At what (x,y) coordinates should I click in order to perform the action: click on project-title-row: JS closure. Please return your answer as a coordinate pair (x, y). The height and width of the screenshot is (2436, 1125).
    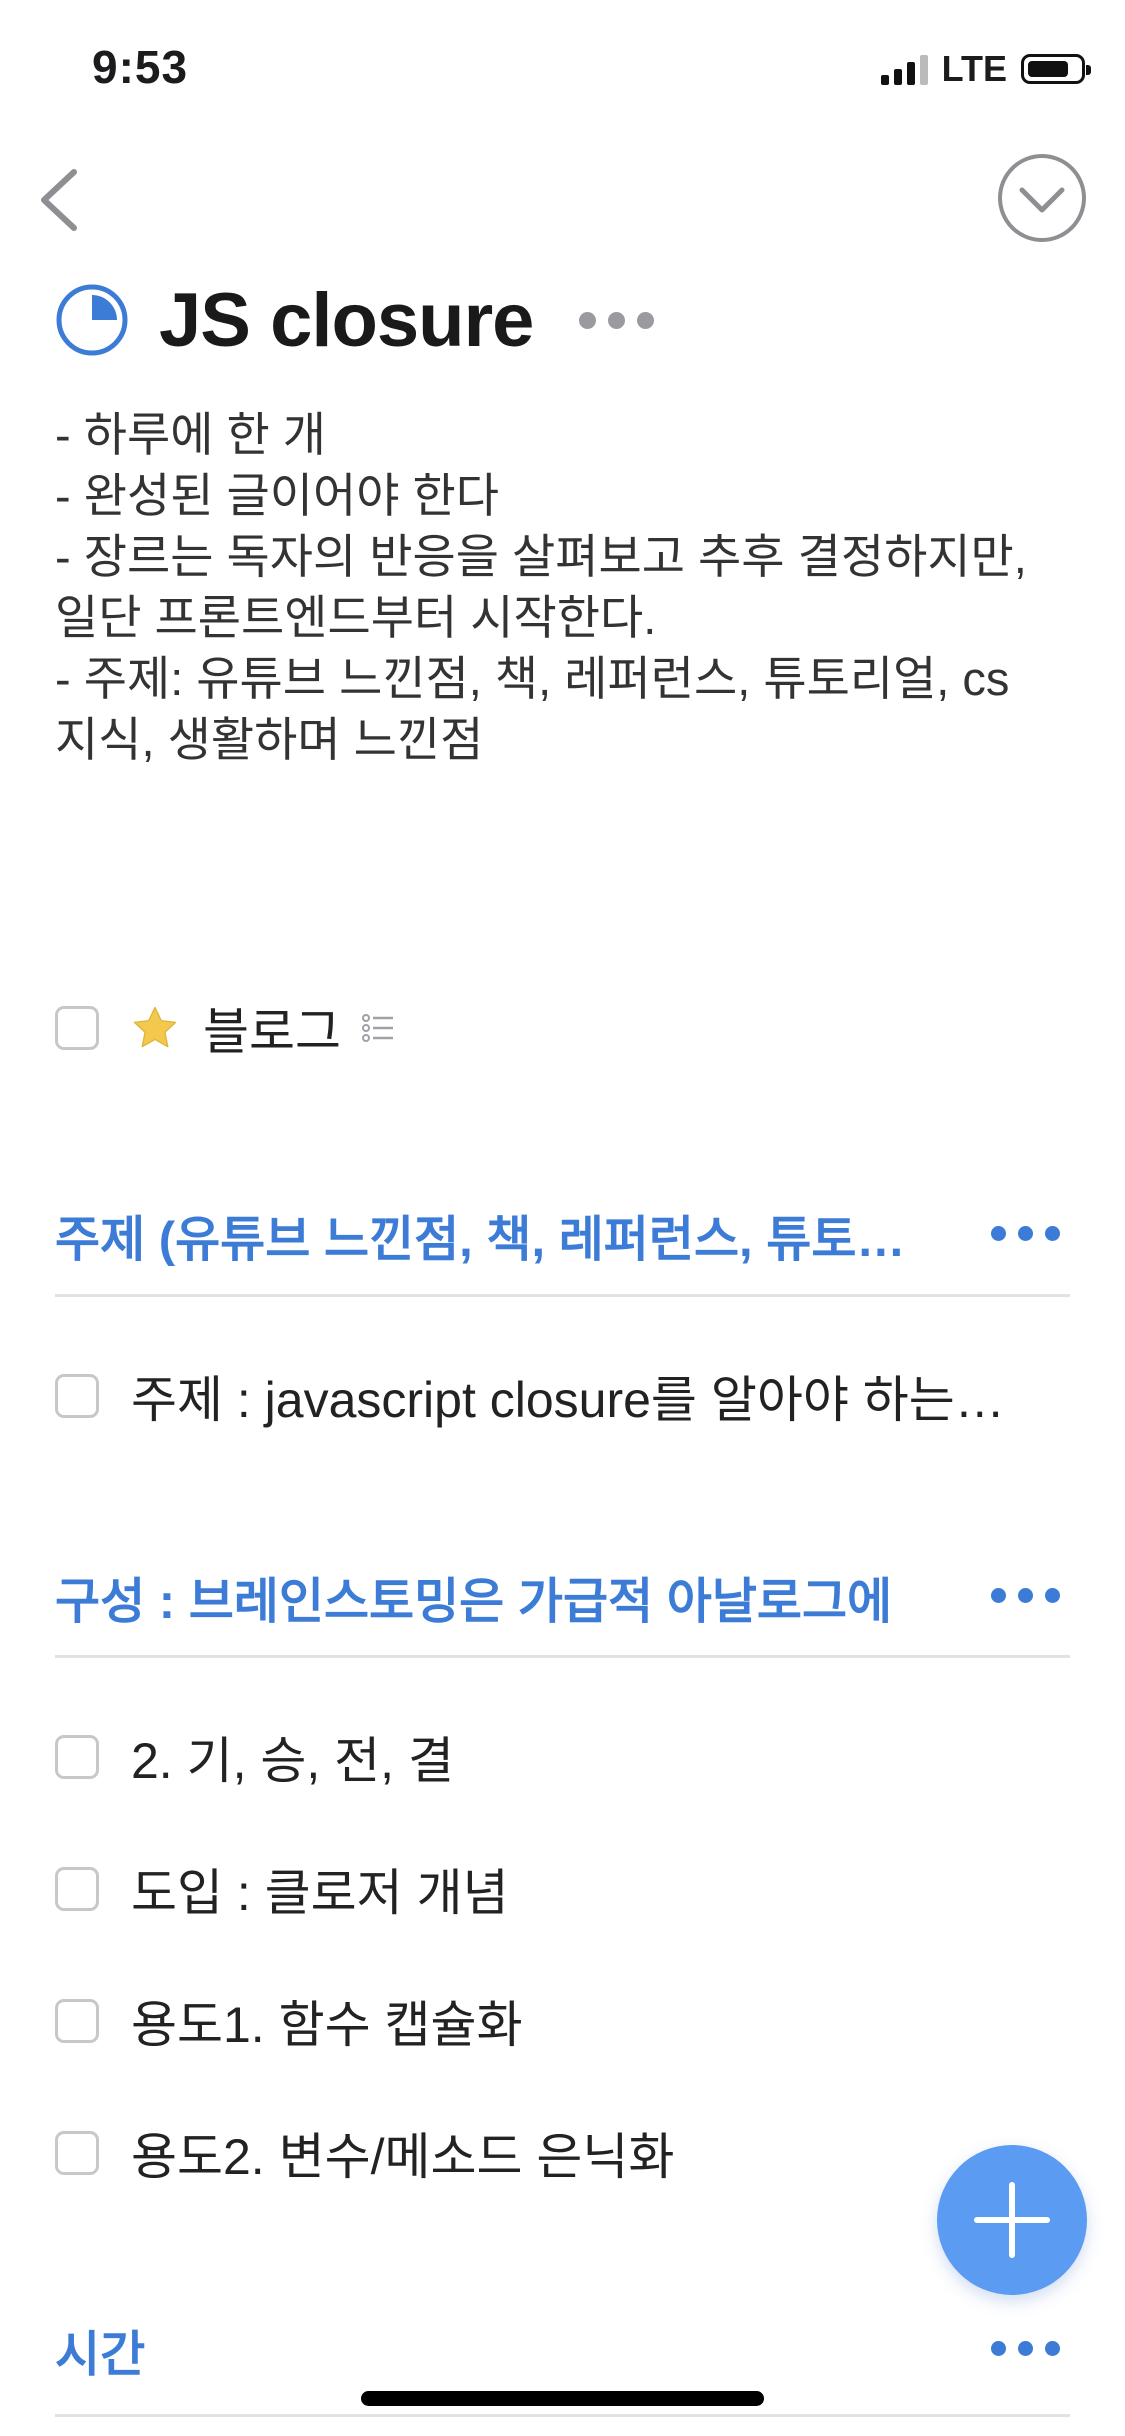
    Looking at the image, I should click on (355, 320).